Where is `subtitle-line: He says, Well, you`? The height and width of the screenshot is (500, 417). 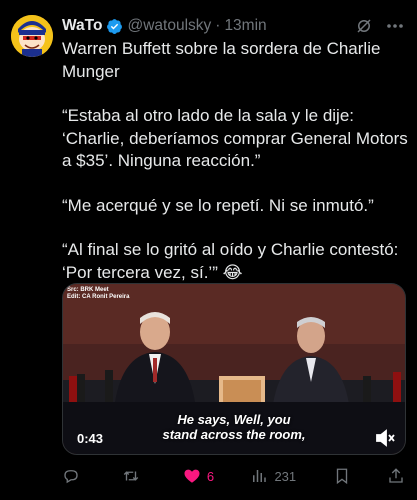 subtitle-line: He says, Well, you is located at coordinates (234, 419).